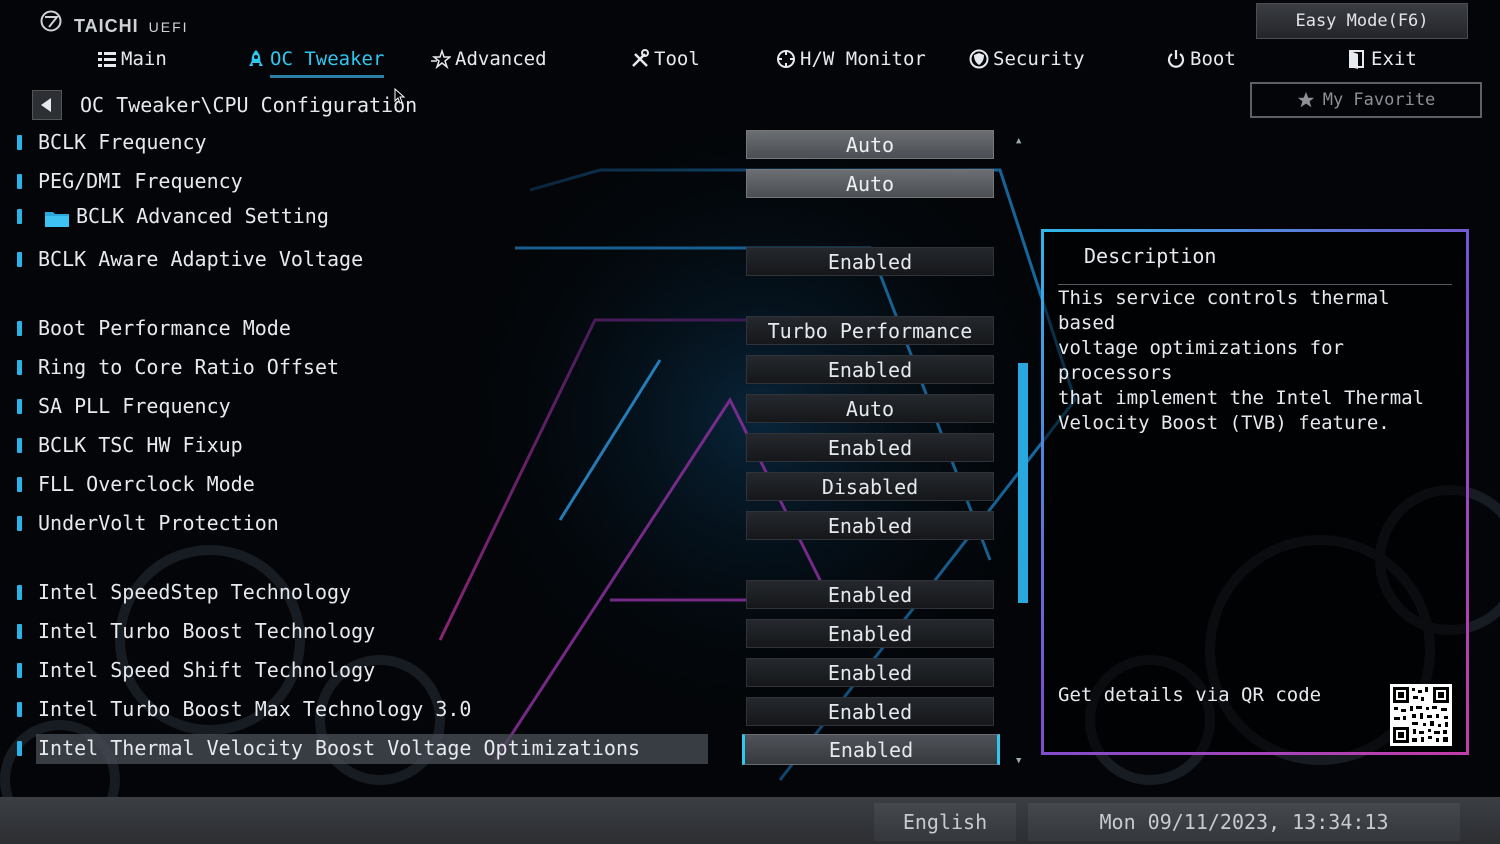 The width and height of the screenshot is (1500, 844). Describe the element at coordinates (500, 632) in the screenshot. I see `setting-row-intel-turbo-boost: Intel Turbo Boost Technology Enabled` at that location.